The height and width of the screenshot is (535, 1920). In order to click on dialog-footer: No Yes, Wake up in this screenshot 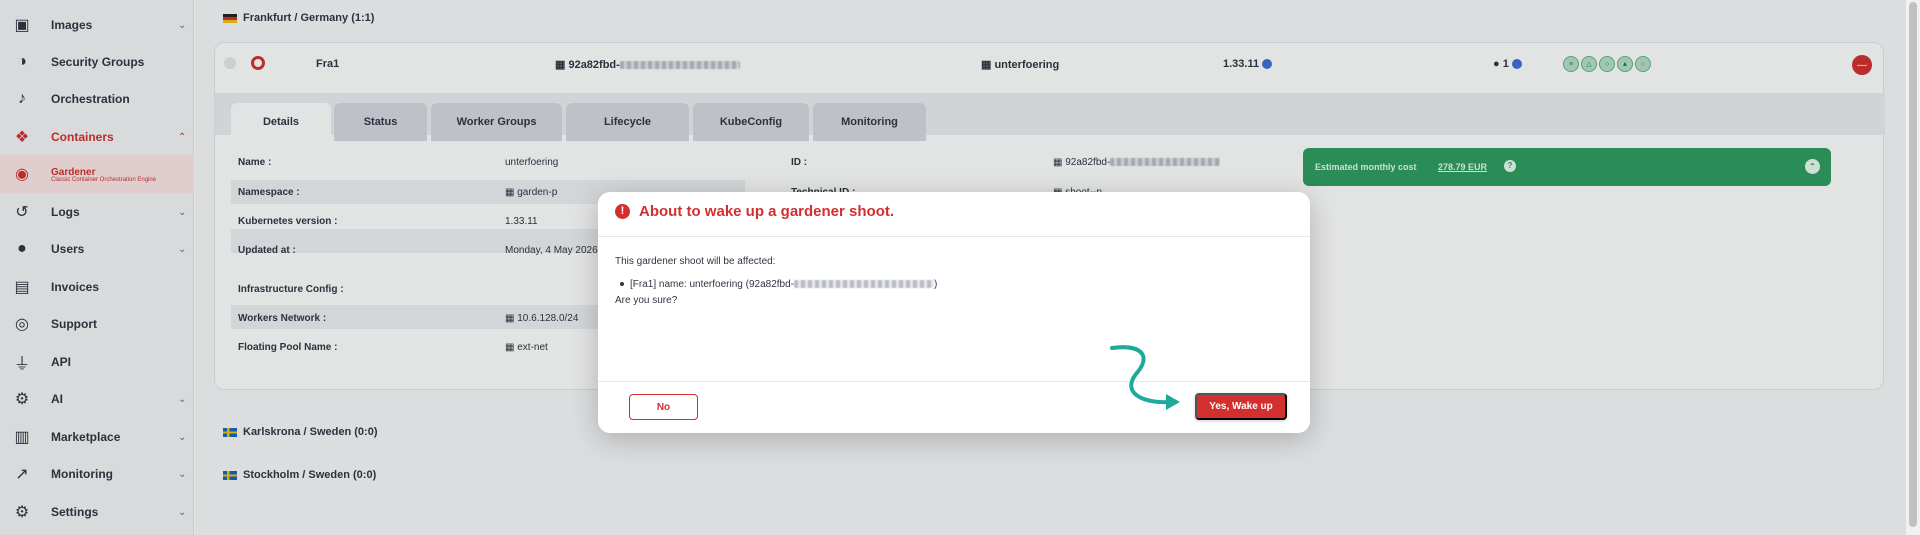, I will do `click(954, 407)`.